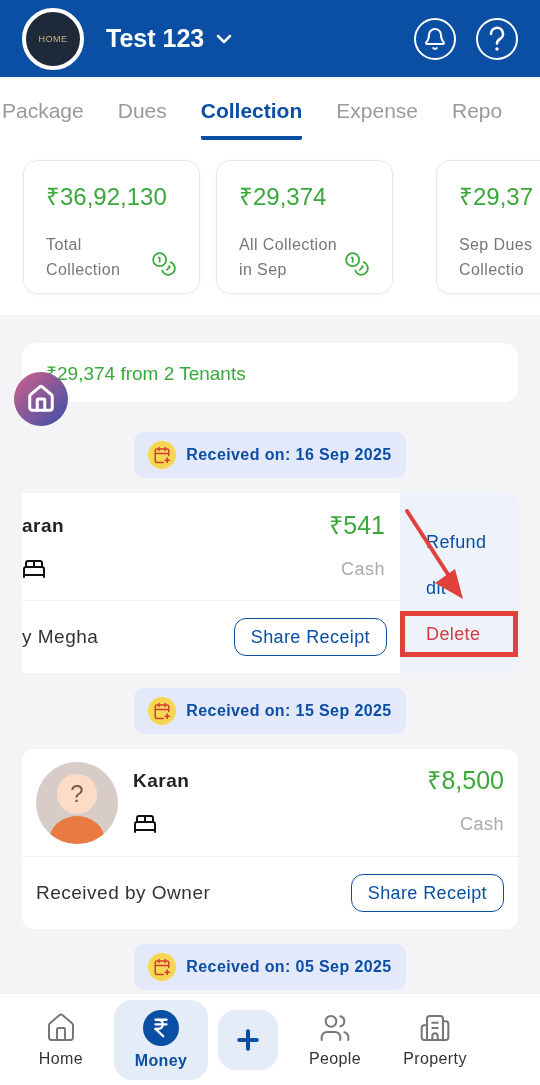 Image resolution: width=540 pixels, height=1085 pixels. Describe the element at coordinates (162, 781) in the screenshot. I see `tenant-name: Karan` at that location.